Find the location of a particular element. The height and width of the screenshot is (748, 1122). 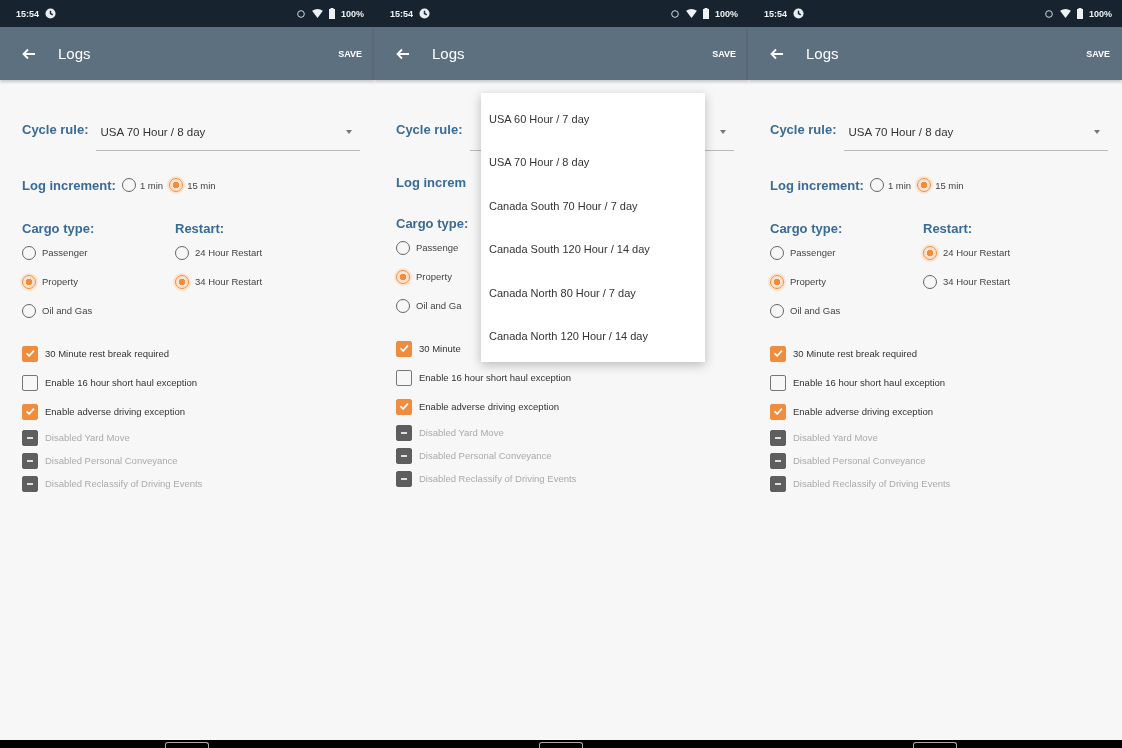

menu-item: Canada North 80 Hour / 7 day is located at coordinates (593, 293).